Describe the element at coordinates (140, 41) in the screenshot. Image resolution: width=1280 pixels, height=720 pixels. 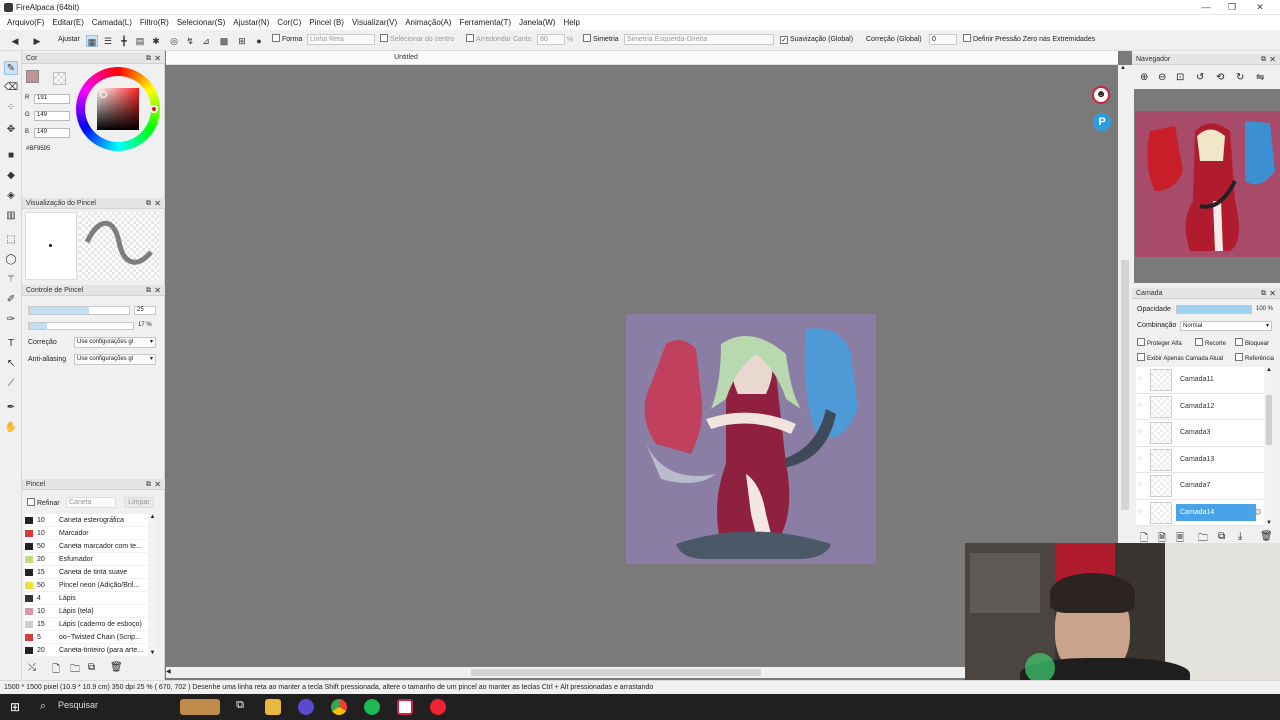
I see `snap-diagonal-icon: ▤` at that location.